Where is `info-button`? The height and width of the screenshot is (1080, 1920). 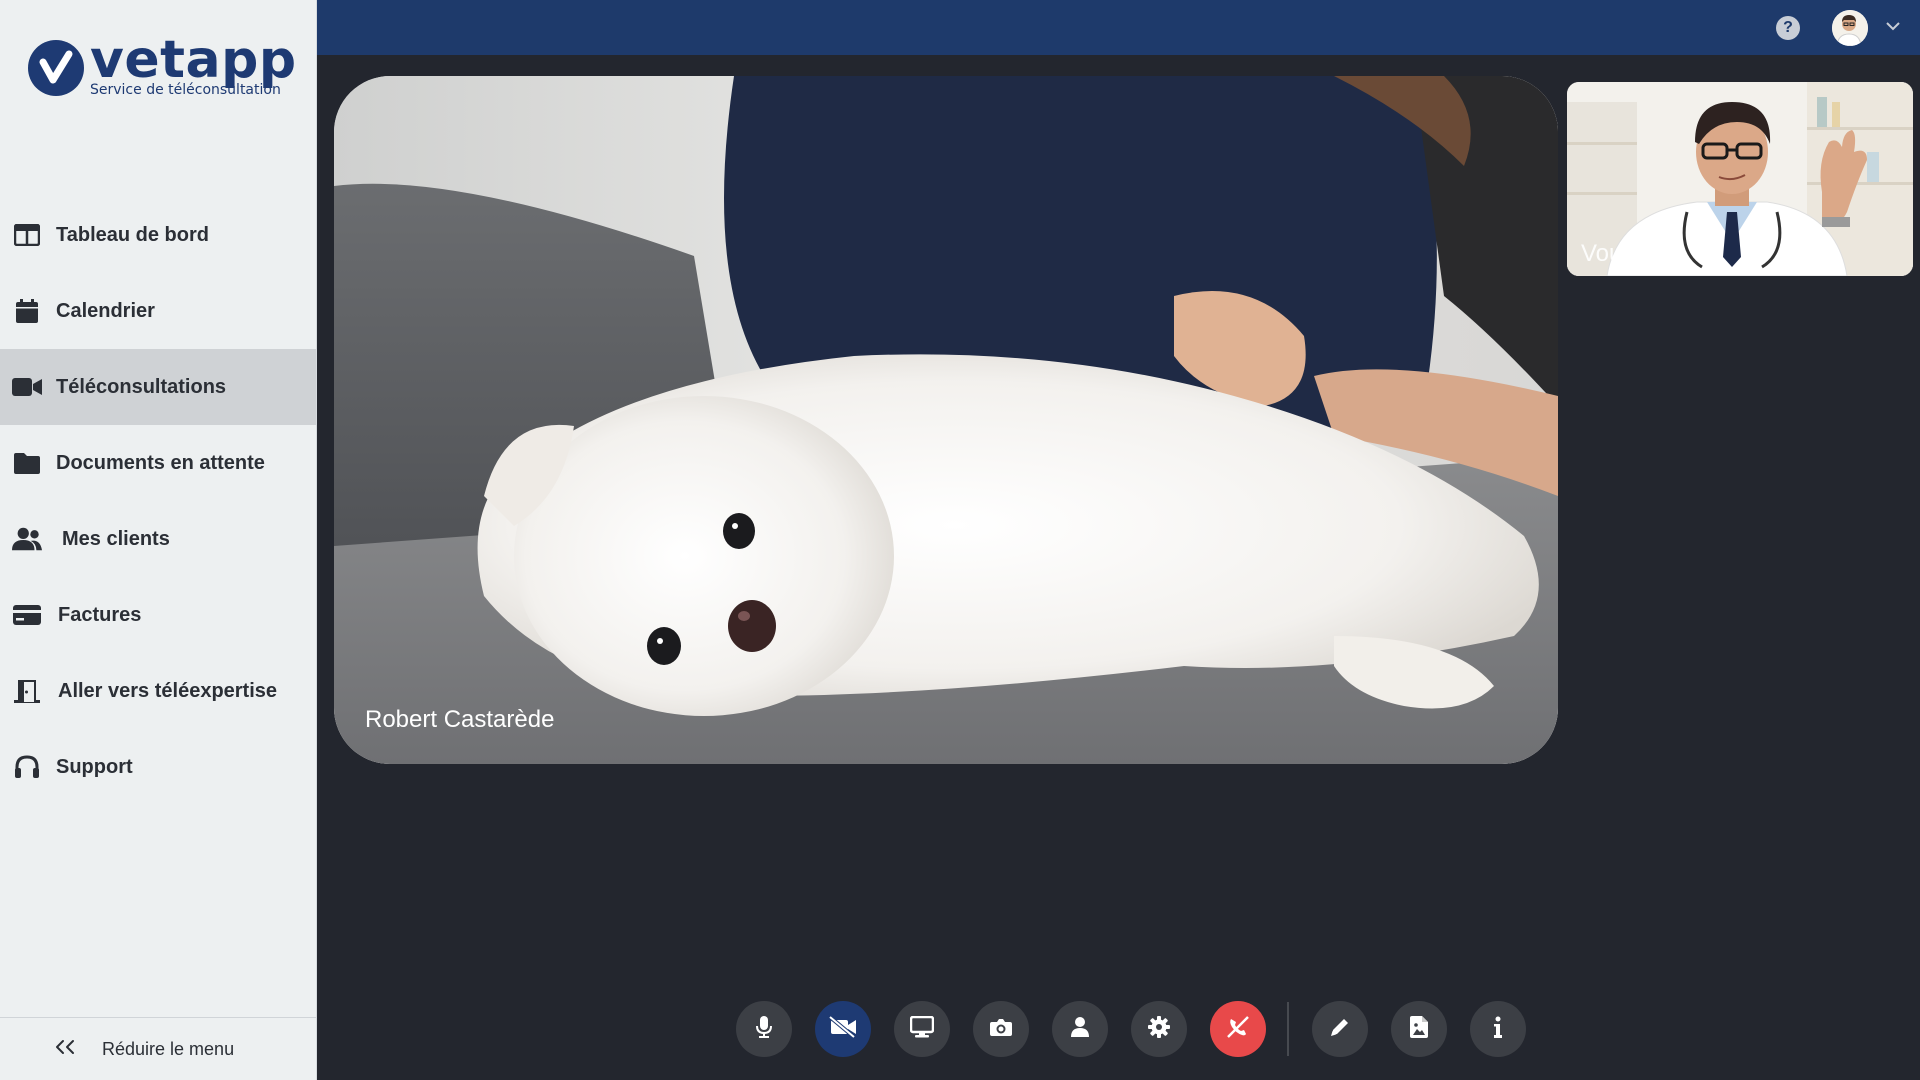 info-button is located at coordinates (1498, 1029).